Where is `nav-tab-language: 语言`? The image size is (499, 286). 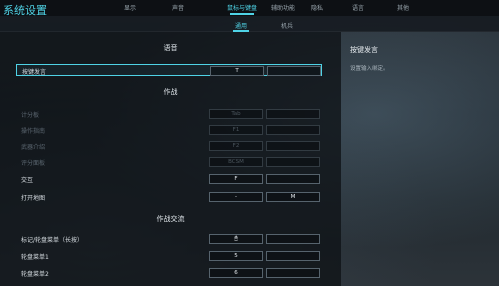 nav-tab-language: 语言 is located at coordinates (358, 7).